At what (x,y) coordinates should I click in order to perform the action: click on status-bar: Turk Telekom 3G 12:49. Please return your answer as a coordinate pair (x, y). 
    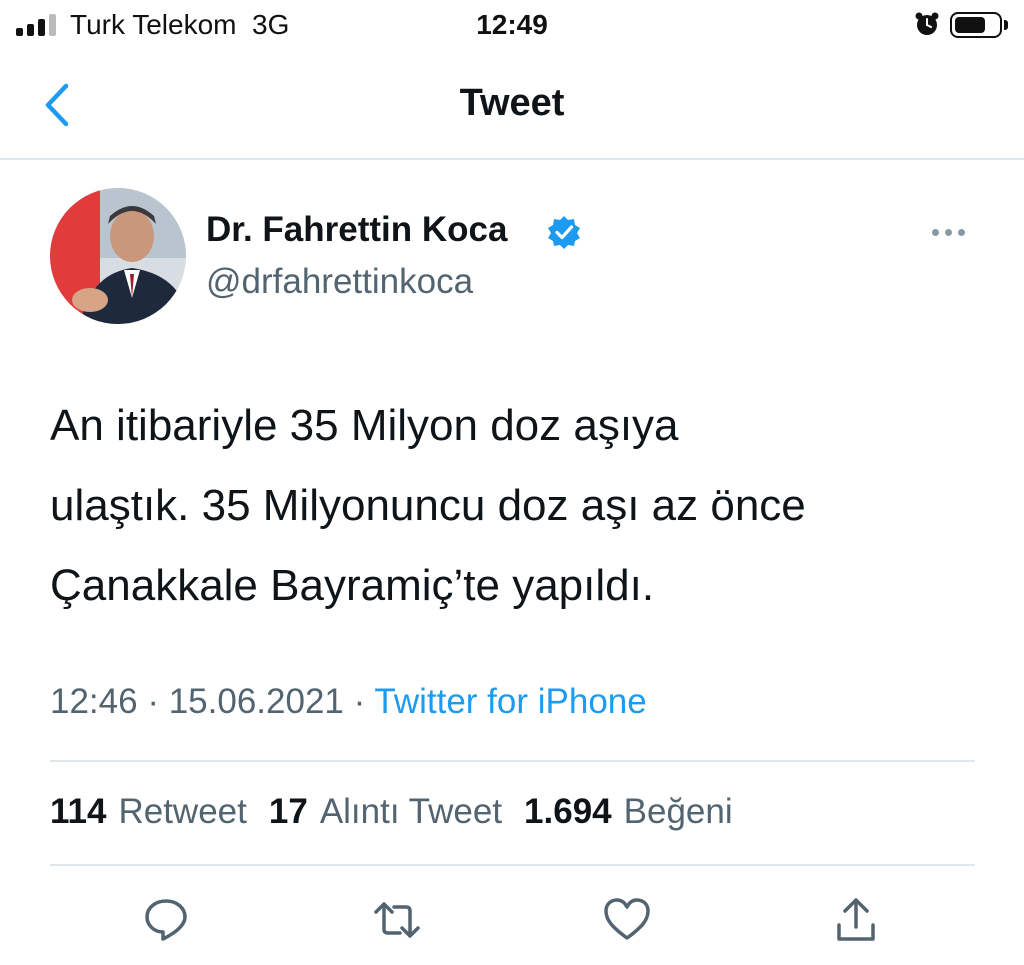
    Looking at the image, I should click on (512, 26).